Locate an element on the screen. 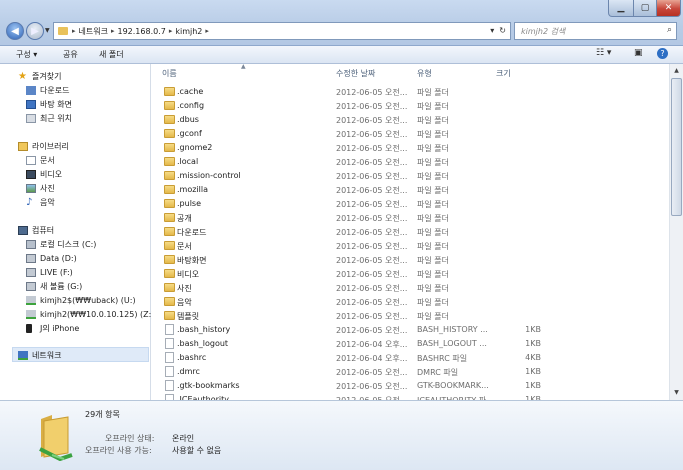 The width and height of the screenshot is (683, 470). history-dropdown-icon: ▾ is located at coordinates (492, 30).